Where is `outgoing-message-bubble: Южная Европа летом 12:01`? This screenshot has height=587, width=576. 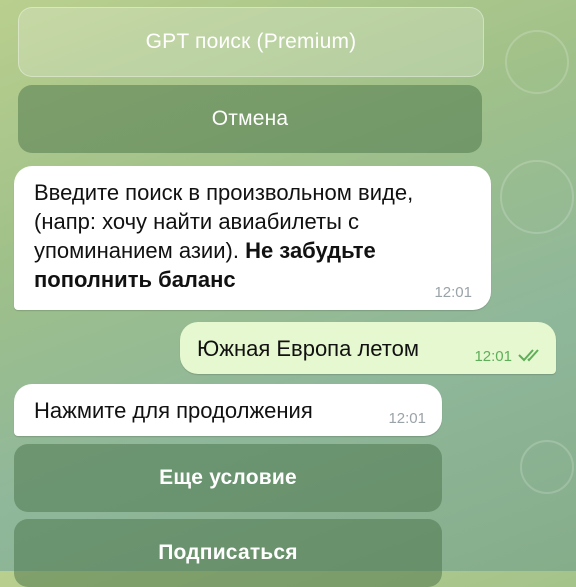
outgoing-message-bubble: Южная Европа летом 12:01 is located at coordinates (368, 348).